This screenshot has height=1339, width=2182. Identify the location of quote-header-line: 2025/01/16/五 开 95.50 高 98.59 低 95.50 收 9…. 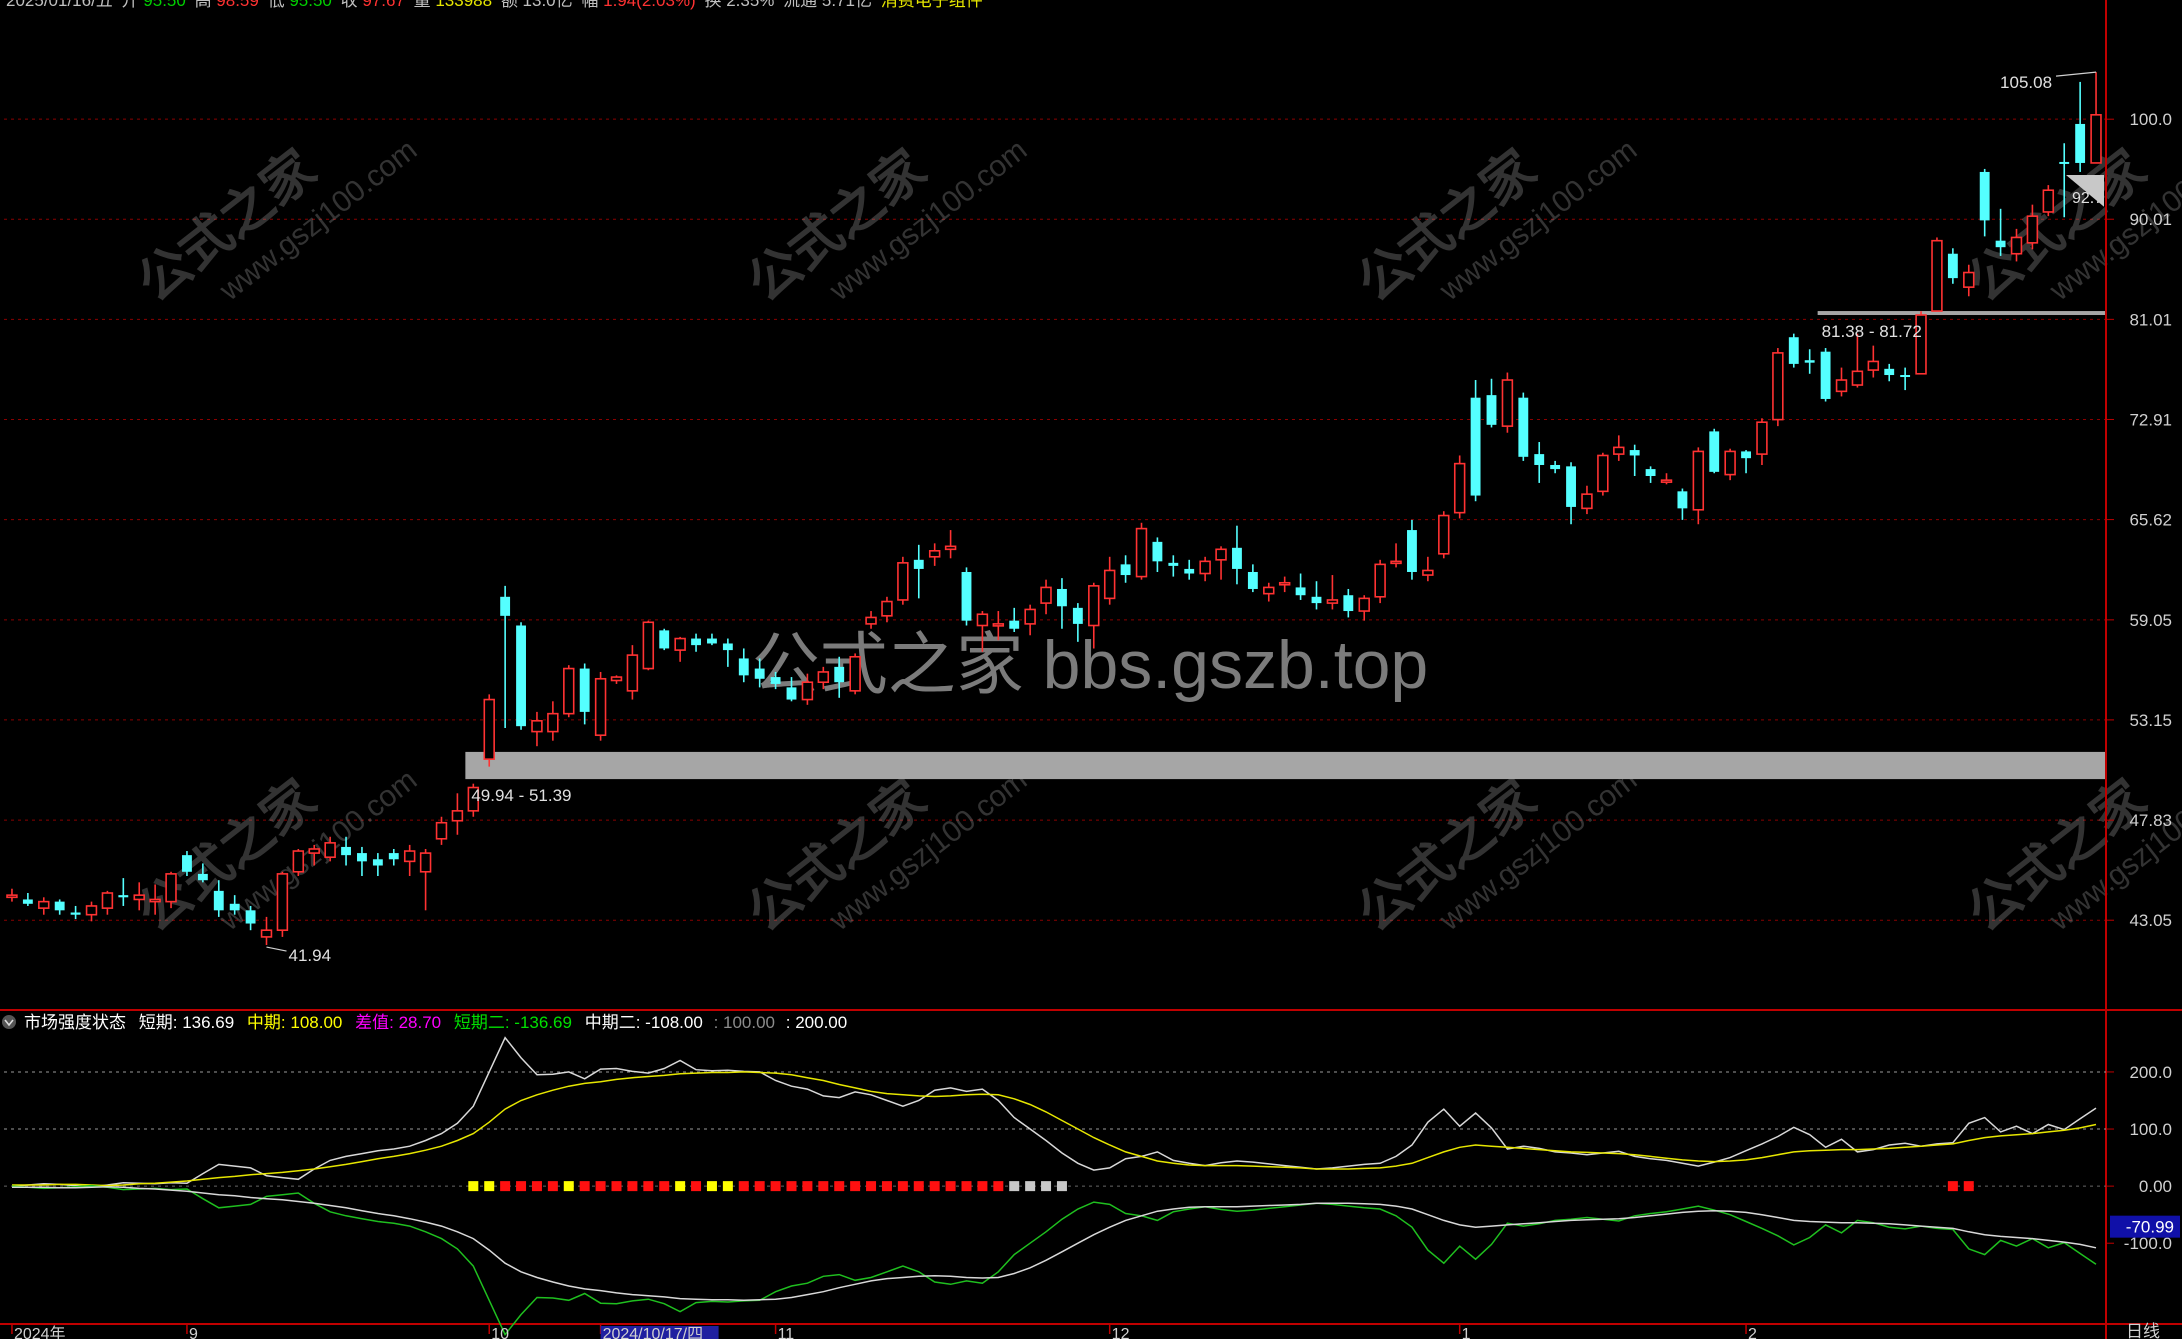
(494, 5).